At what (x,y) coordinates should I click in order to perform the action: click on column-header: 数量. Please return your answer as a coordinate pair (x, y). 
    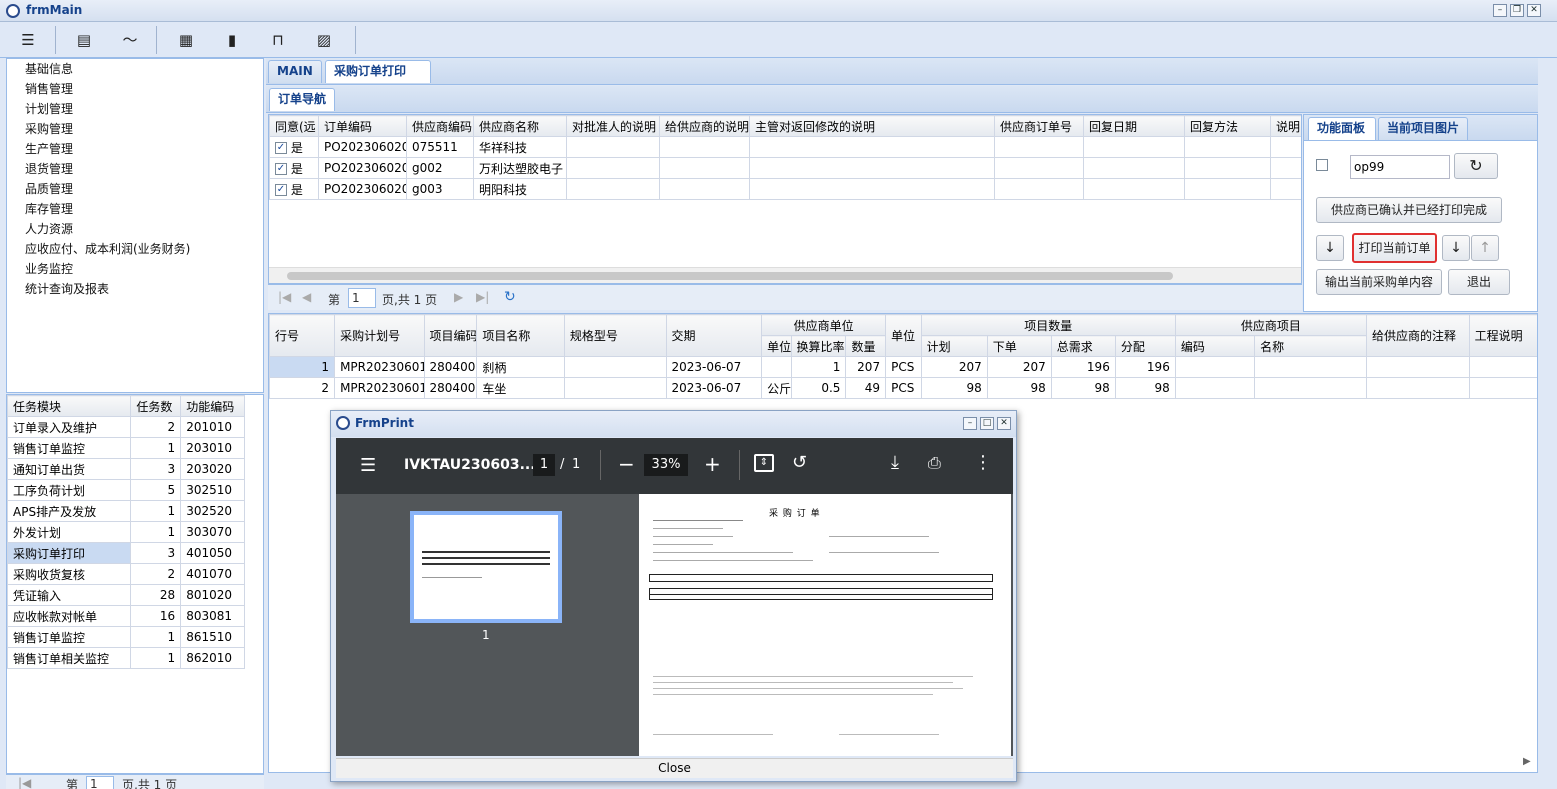
    Looking at the image, I should click on (866, 346).